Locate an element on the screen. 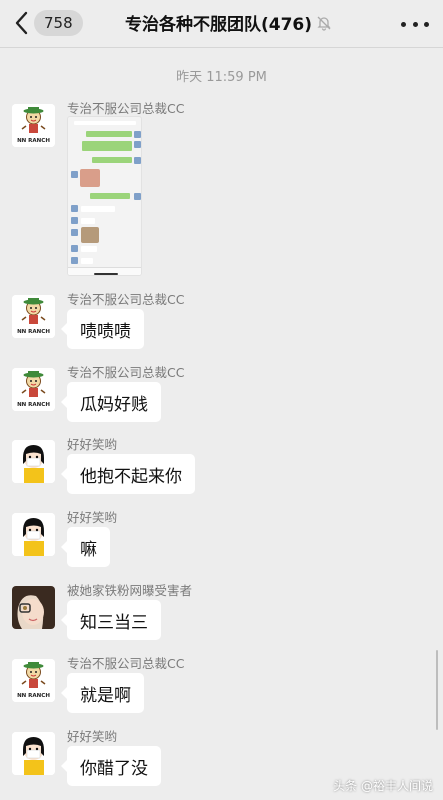 Image resolution: width=443 pixels, height=800 pixels. scrollbar is located at coordinates (437, 690).